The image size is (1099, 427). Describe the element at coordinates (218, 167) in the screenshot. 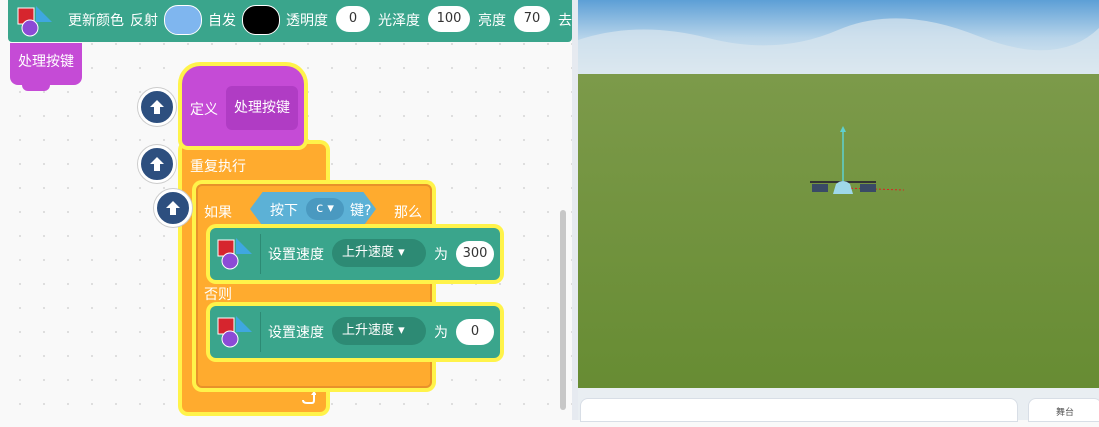

I see `repeat-label: 重复执行` at that location.